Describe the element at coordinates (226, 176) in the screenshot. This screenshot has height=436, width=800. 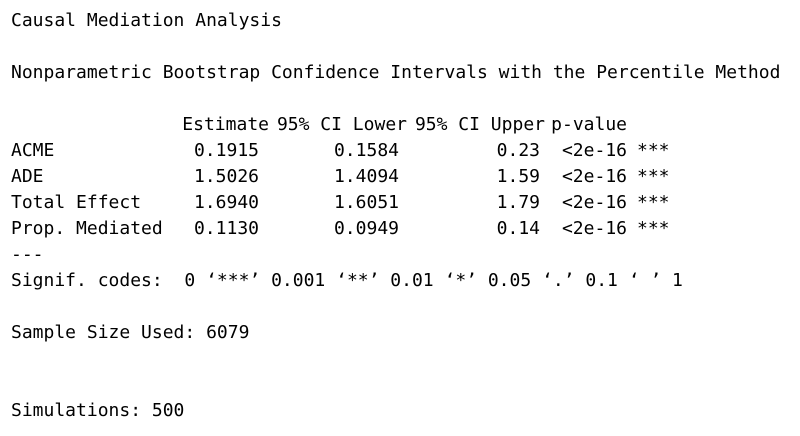
I see `row-estimate: 1.5026` at that location.